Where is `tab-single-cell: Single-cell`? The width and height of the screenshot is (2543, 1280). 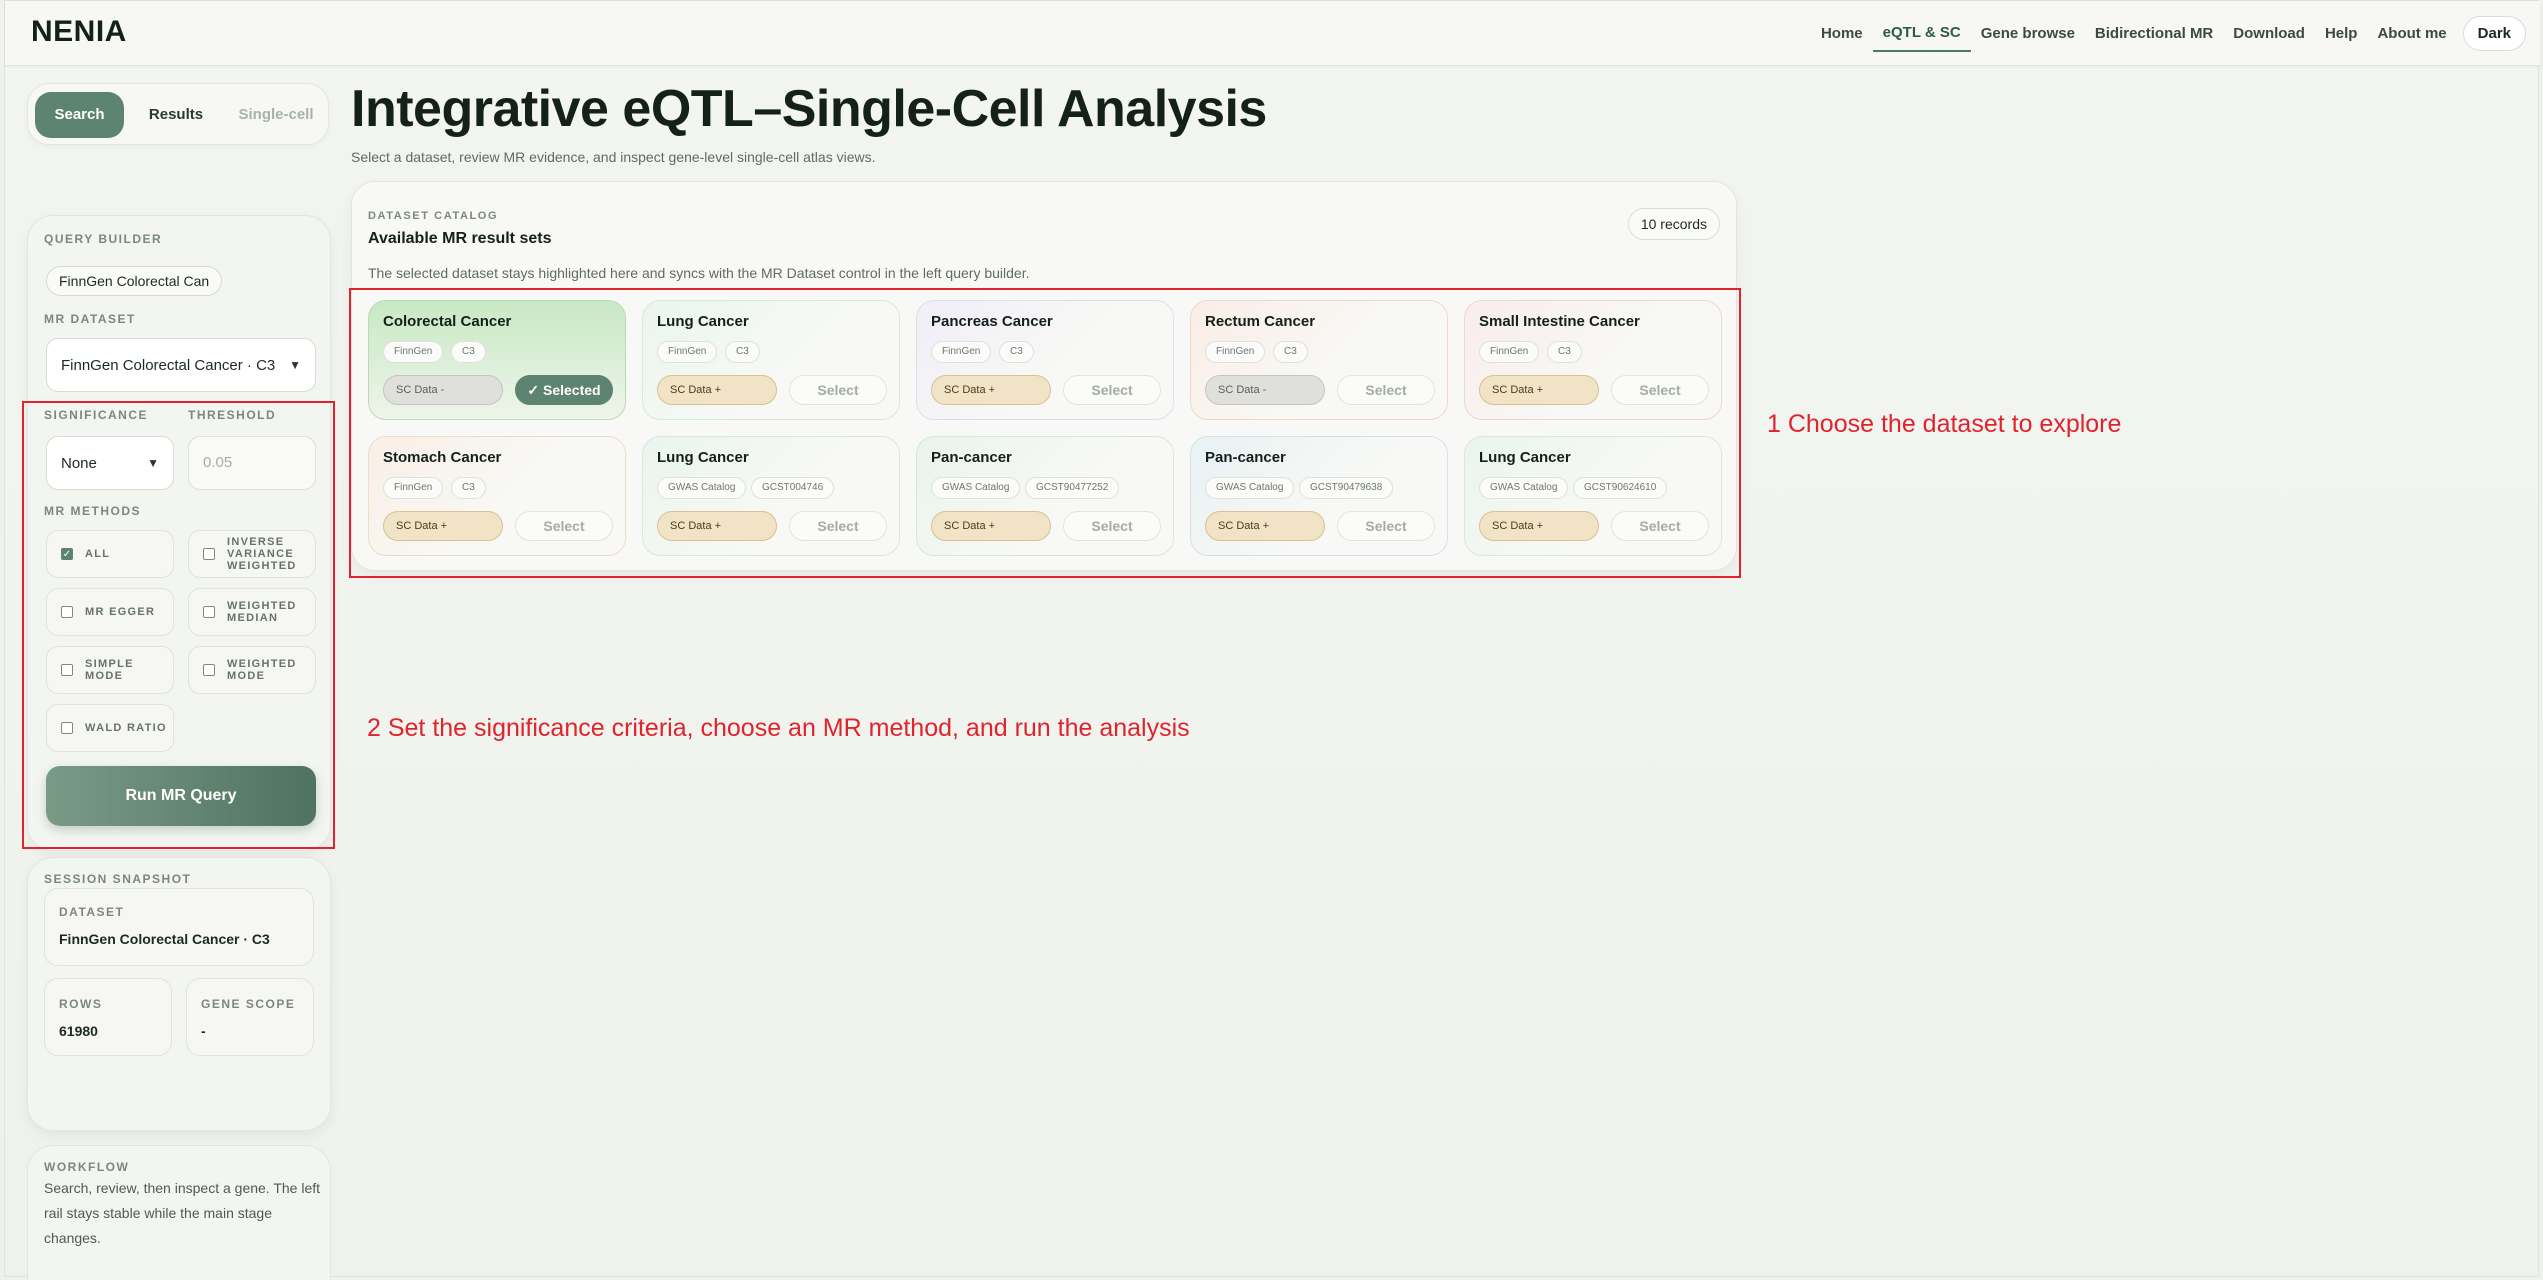 tab-single-cell: Single-cell is located at coordinates (276, 115).